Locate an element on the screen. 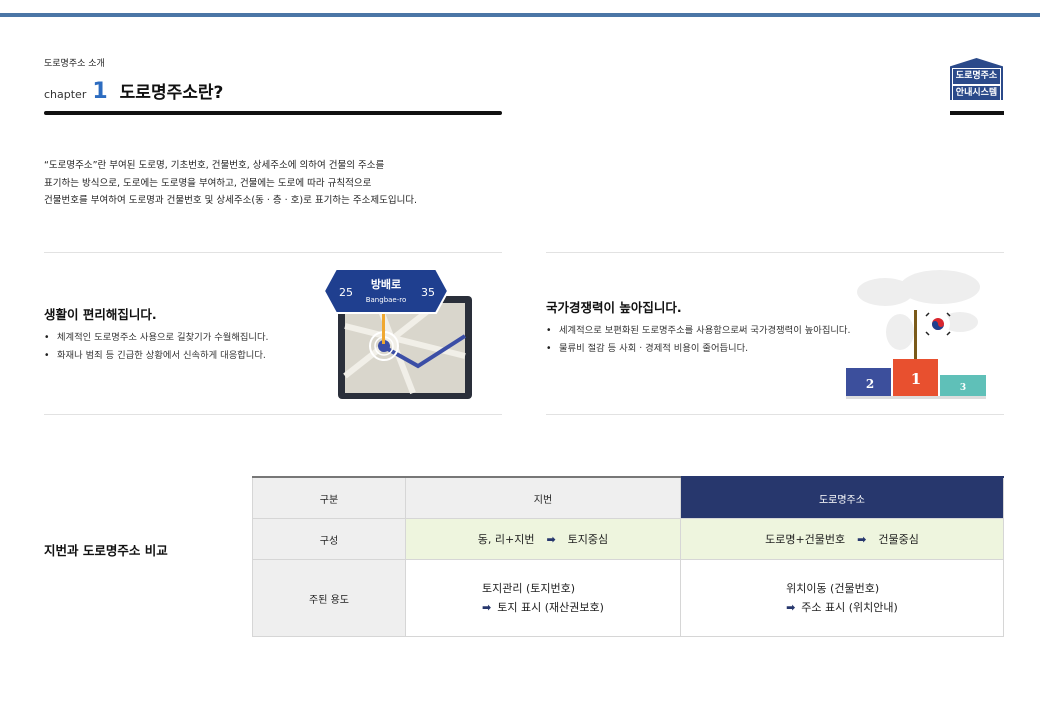 This screenshot has width=1040, height=720. cell-jibun-composition: 동, 리+지번 ➡ 토지중심 is located at coordinates (543, 539).